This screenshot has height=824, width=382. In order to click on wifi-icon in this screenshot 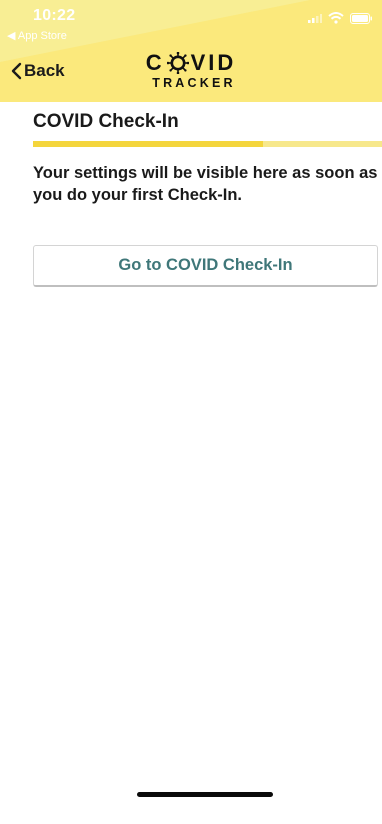, I will do `click(336, 18)`.